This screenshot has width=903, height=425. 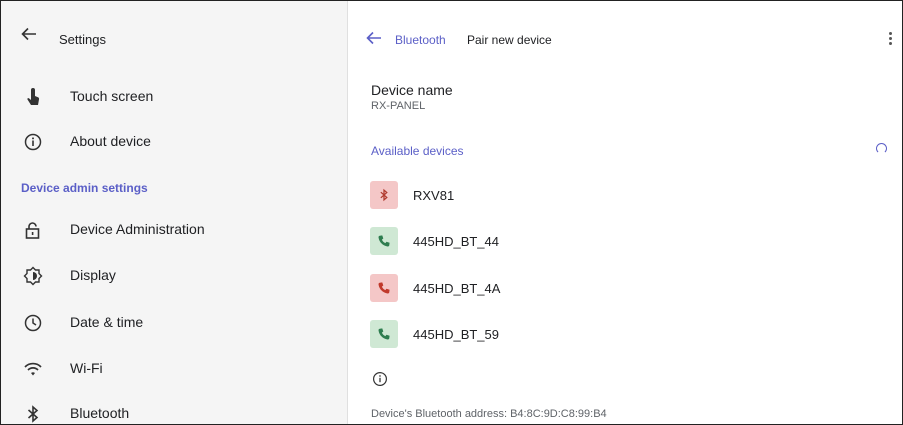 I want to click on sidebar-header: Settings, so click(x=174, y=33).